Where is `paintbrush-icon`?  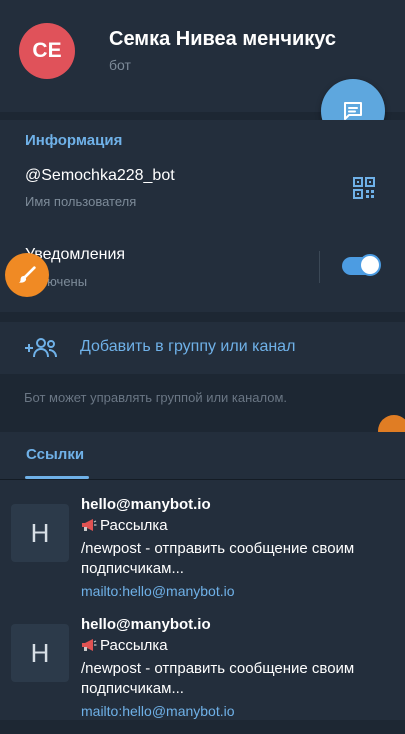 paintbrush-icon is located at coordinates (27, 274).